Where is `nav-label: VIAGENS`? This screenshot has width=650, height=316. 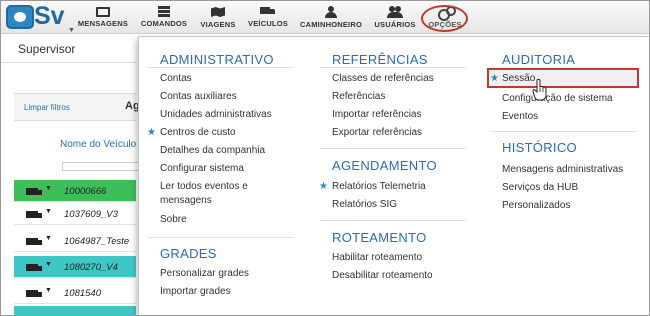 nav-label: VIAGENS is located at coordinates (218, 24).